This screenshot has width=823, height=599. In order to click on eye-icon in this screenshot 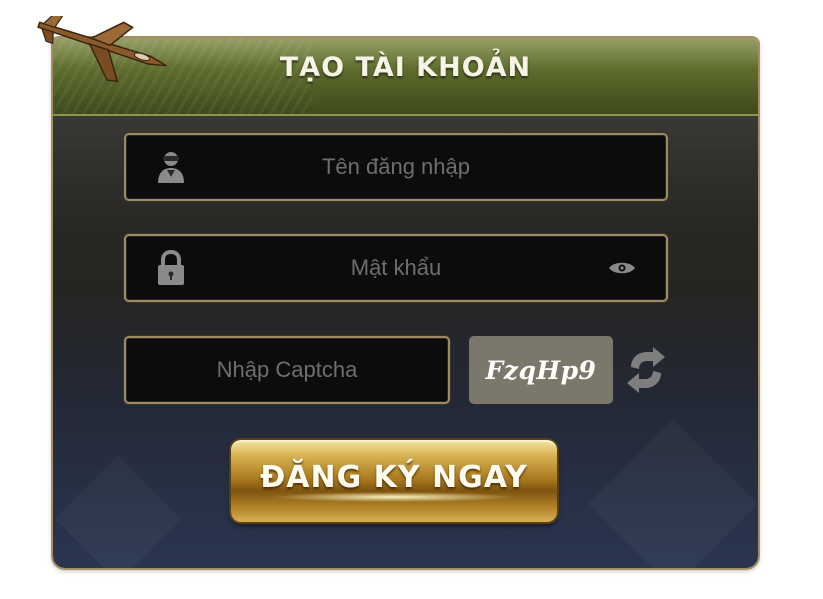, I will do `click(622, 268)`.